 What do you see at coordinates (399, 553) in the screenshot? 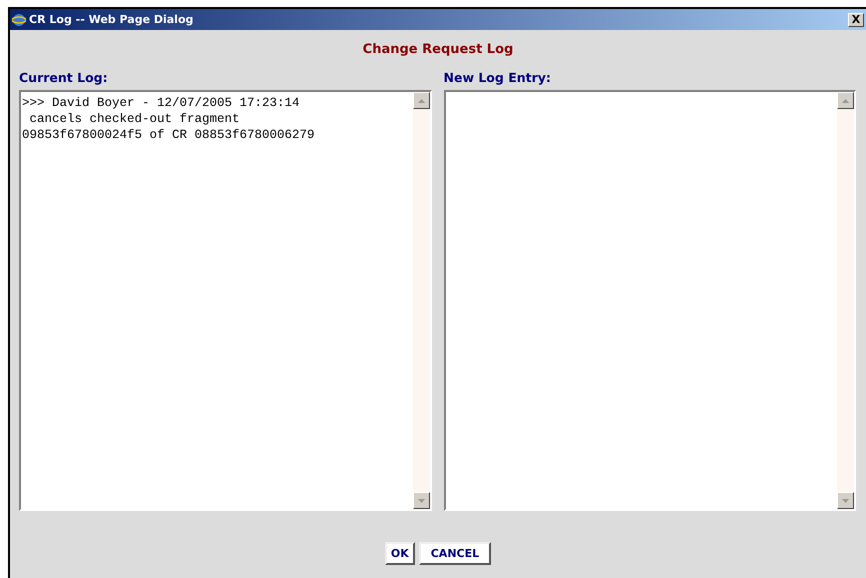
I see `ok-button: OK` at bounding box center [399, 553].